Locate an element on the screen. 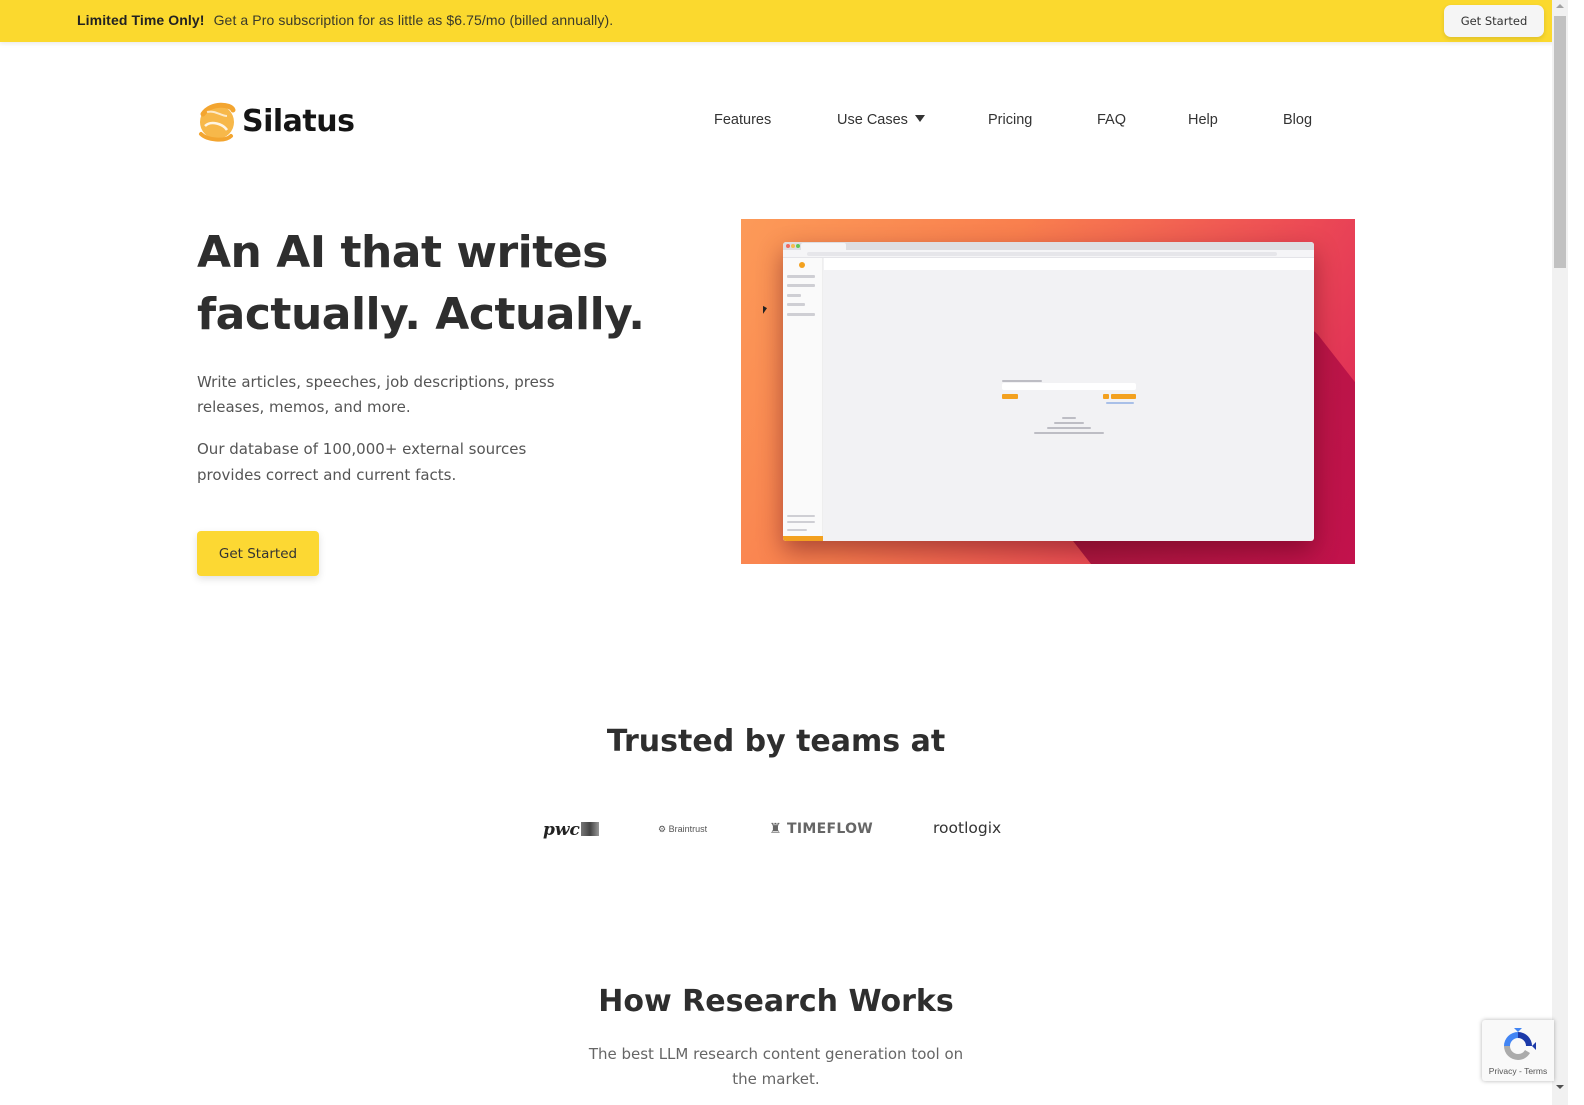 This screenshot has height=1105, width=1584. promo-get-started-button: Get Started is located at coordinates (1494, 21).